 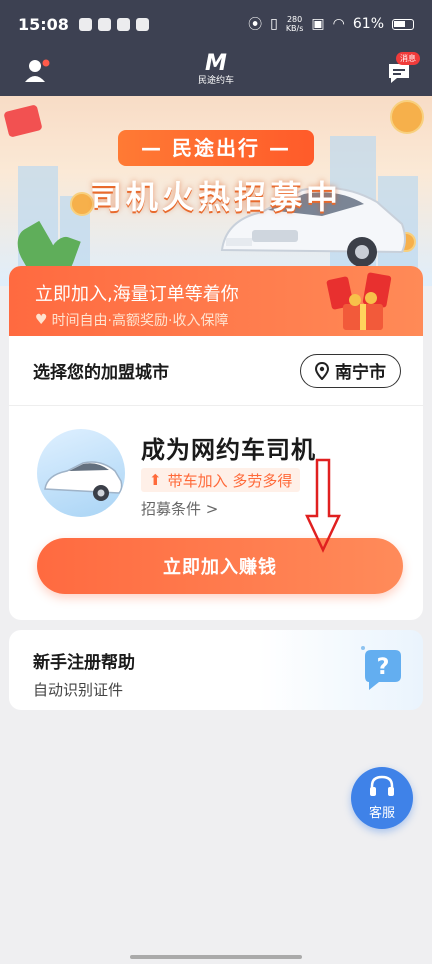 What do you see at coordinates (43, 24) in the screenshot?
I see `status-time: 15:08` at bounding box center [43, 24].